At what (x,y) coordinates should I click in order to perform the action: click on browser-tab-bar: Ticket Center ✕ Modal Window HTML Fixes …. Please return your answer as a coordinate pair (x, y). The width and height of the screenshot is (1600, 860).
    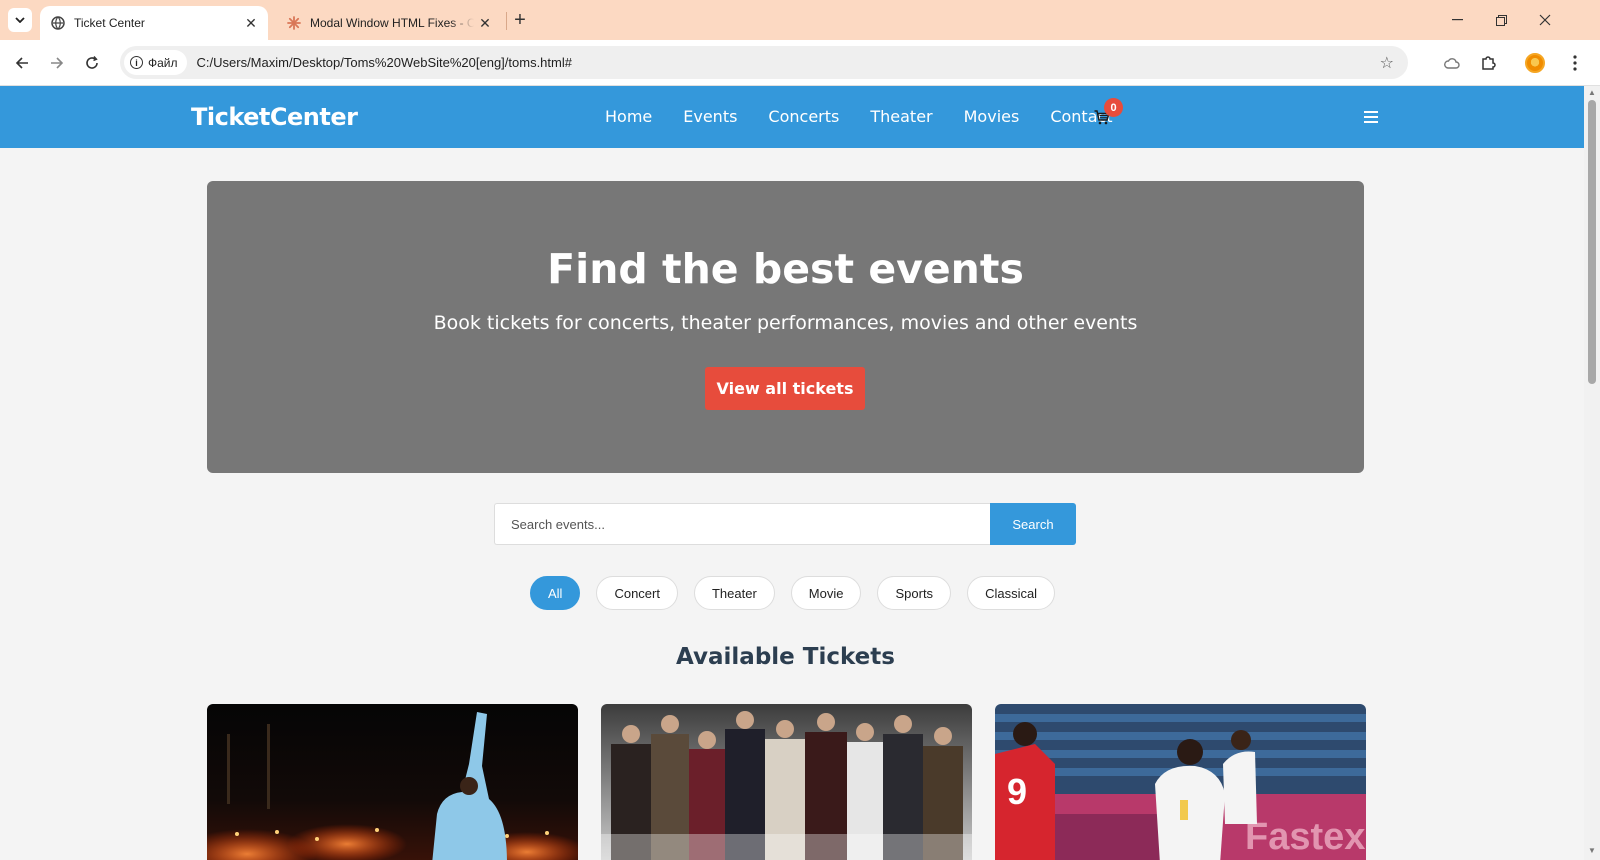
    Looking at the image, I should click on (800, 20).